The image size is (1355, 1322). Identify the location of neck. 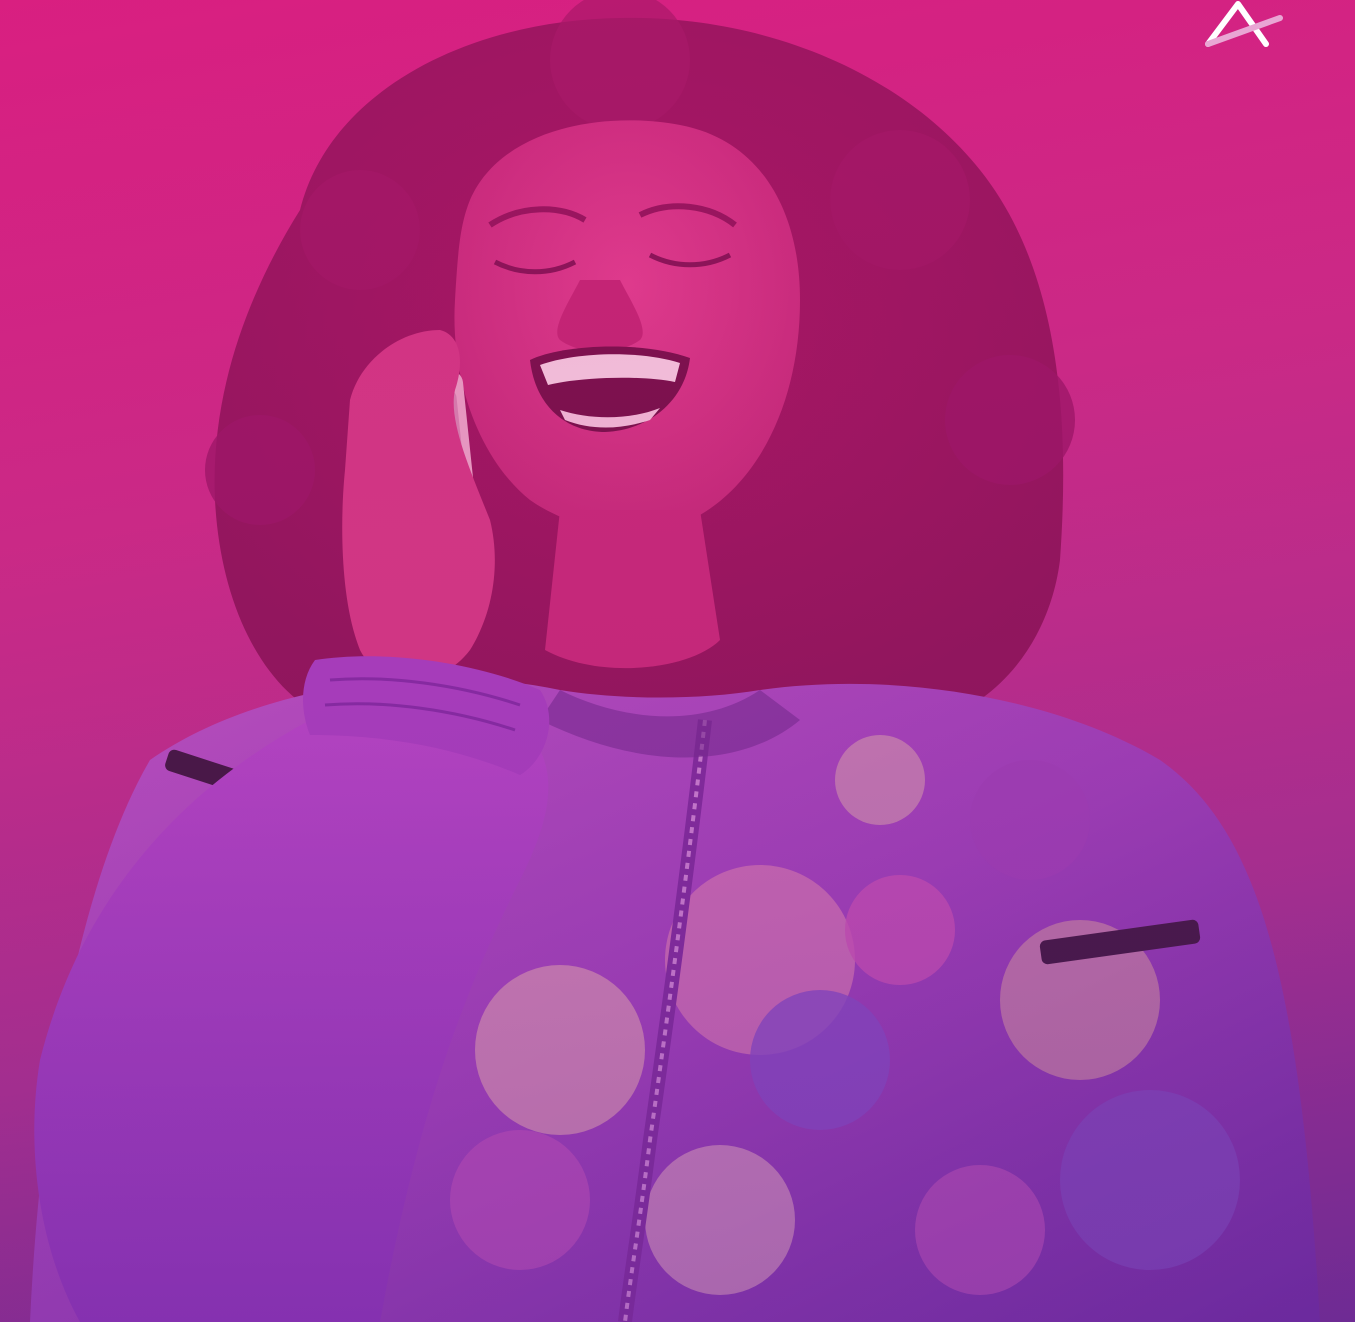
(632, 589).